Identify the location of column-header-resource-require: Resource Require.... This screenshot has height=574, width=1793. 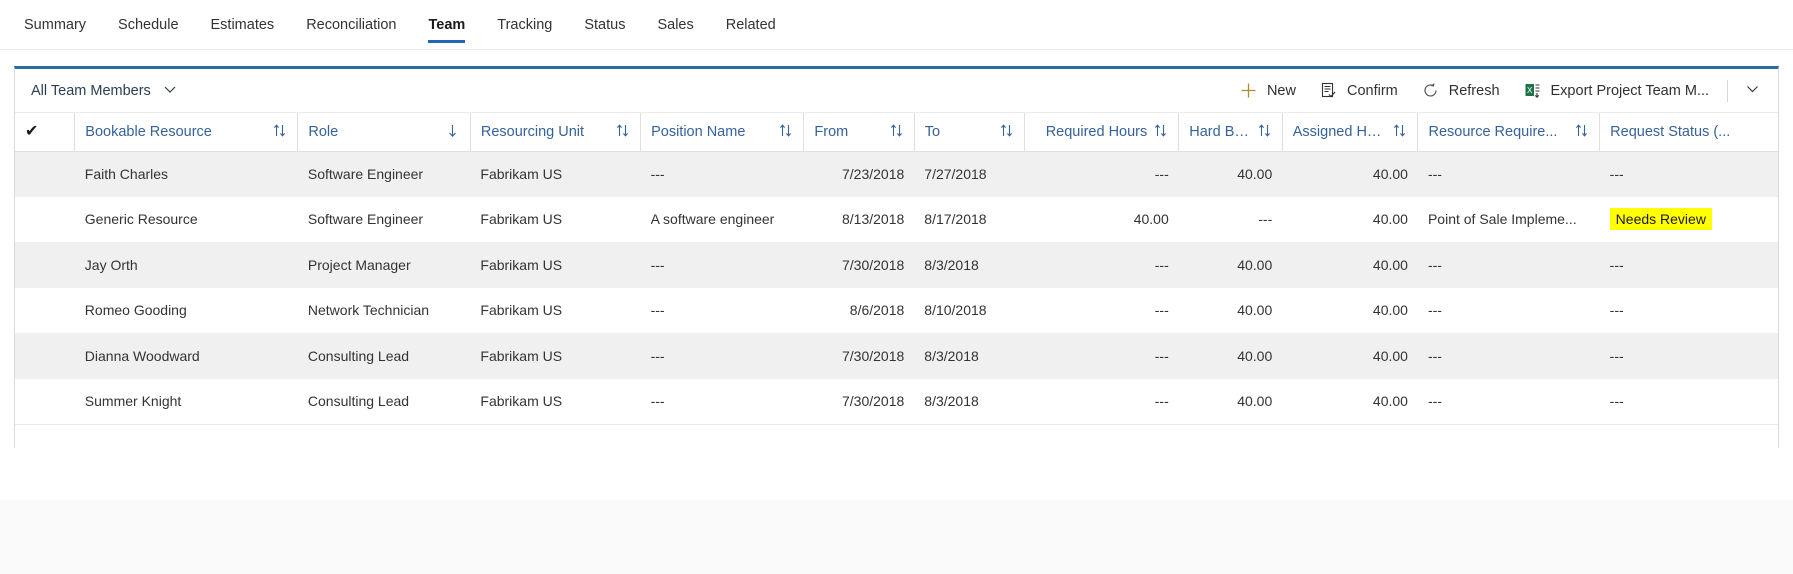
(1508, 132).